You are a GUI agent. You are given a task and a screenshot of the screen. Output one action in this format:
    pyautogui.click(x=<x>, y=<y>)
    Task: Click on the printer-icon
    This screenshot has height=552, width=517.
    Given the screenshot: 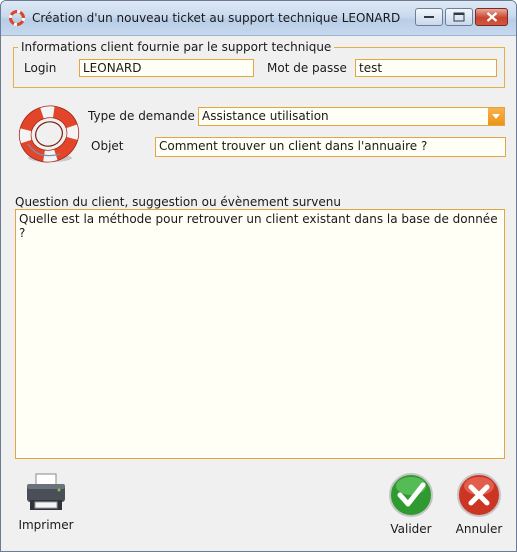 What is the action you would take?
    pyautogui.click(x=46, y=491)
    